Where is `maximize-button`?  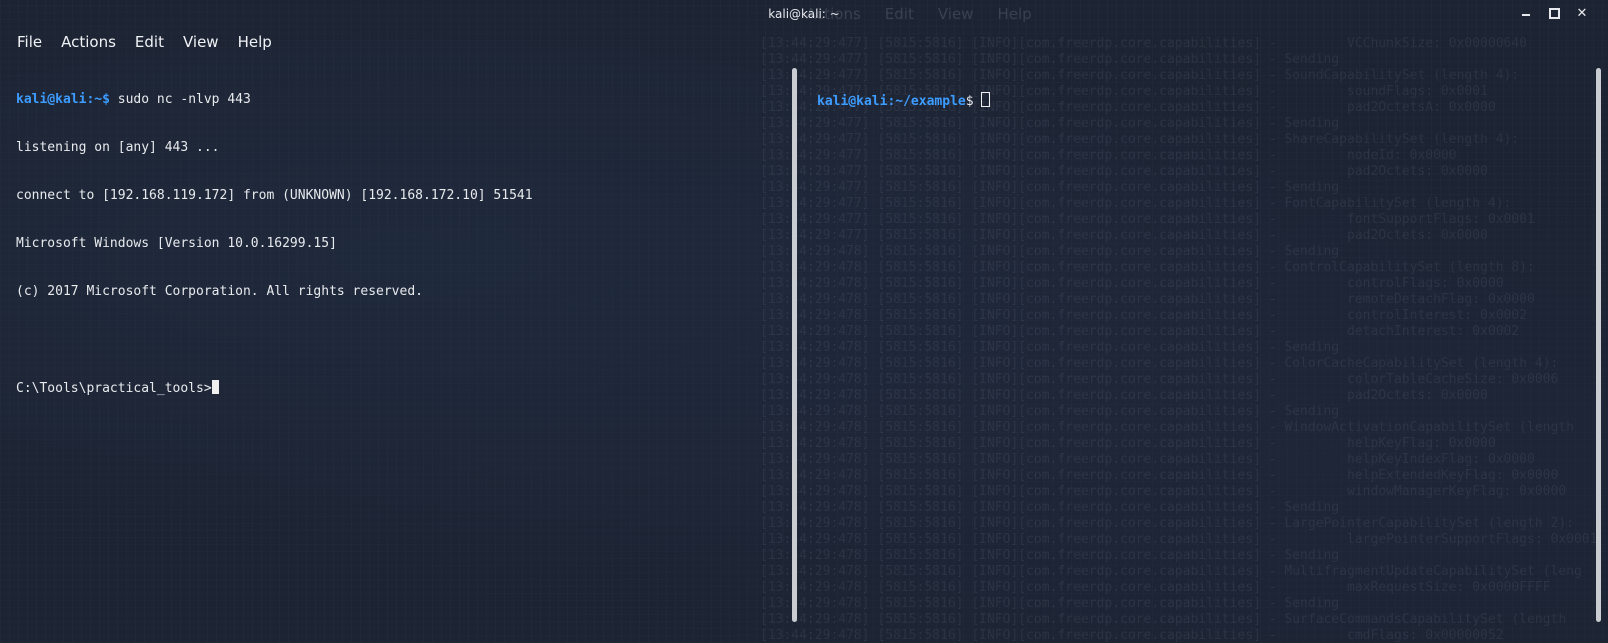
maximize-button is located at coordinates (1554, 13).